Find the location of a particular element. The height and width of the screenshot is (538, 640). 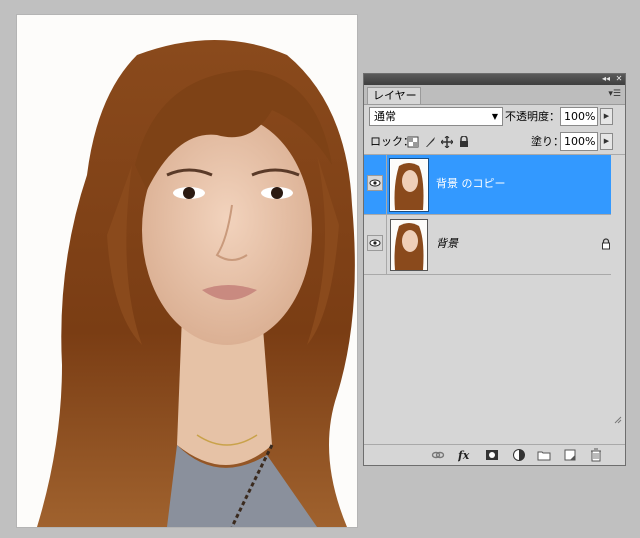

tab-layers: レイヤー is located at coordinates (394, 95).